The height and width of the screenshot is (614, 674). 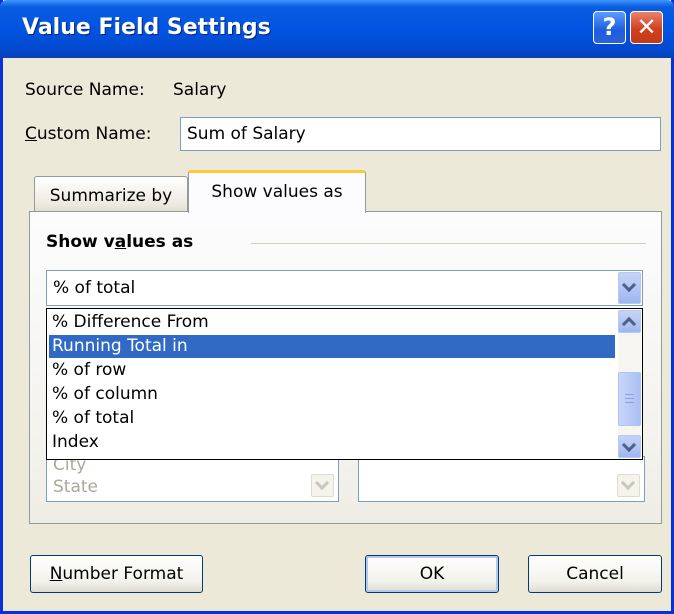 I want to click on dropdown-scrollbar, so click(x=629, y=384).